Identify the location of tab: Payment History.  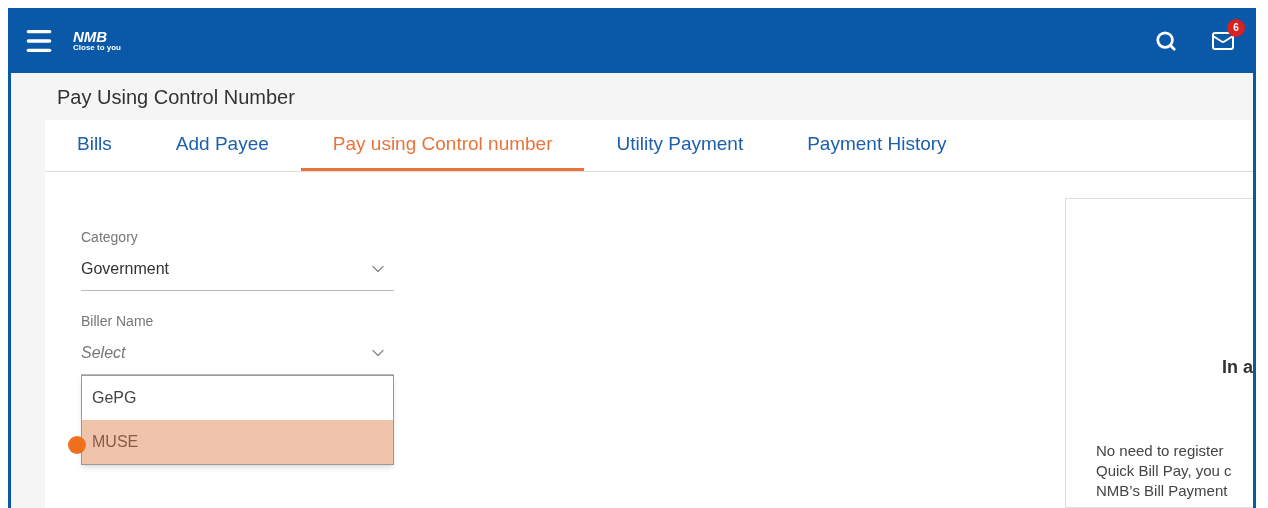
(877, 145).